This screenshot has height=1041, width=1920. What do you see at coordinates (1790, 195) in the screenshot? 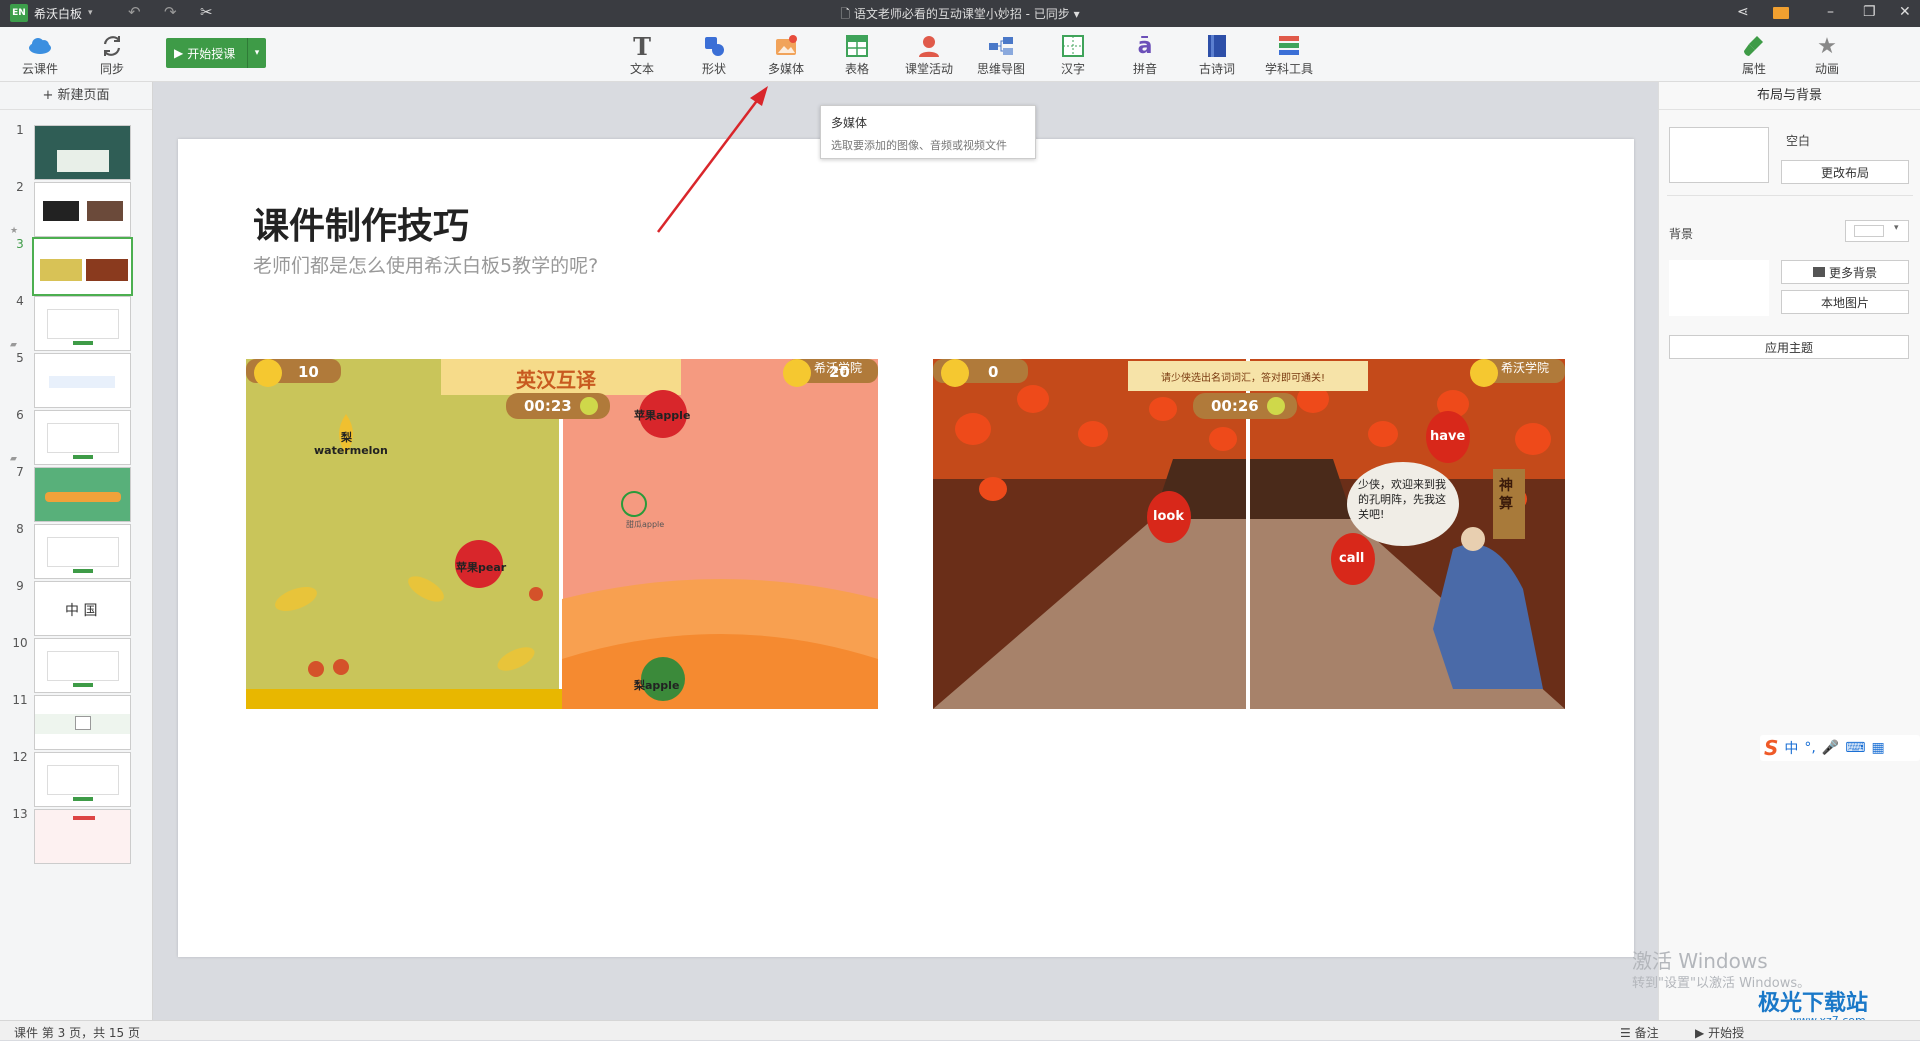
I see `divider` at bounding box center [1790, 195].